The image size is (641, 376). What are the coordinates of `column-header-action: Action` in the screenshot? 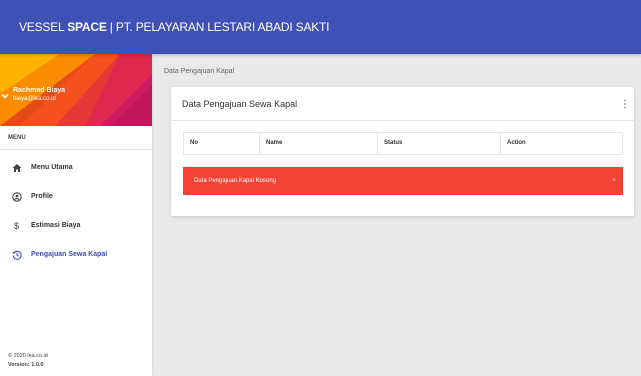 It's located at (561, 143).